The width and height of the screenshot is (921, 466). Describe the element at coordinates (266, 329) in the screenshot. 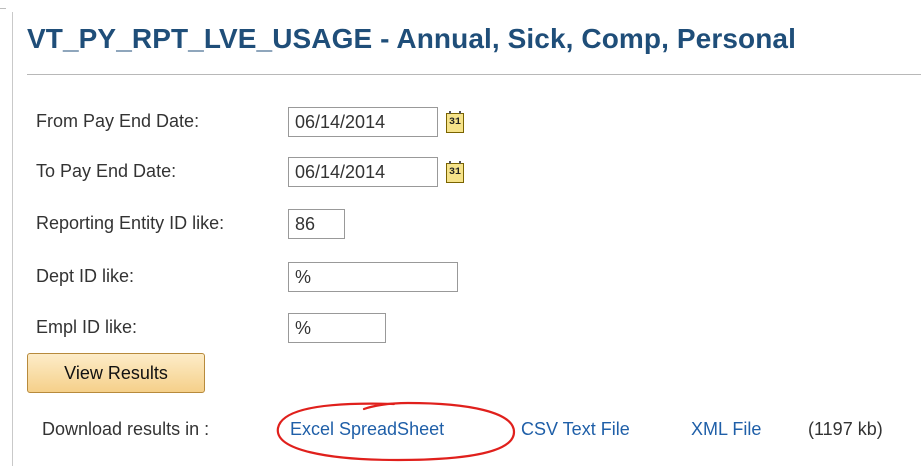

I see `empl-id-row: Empl ID like:` at that location.